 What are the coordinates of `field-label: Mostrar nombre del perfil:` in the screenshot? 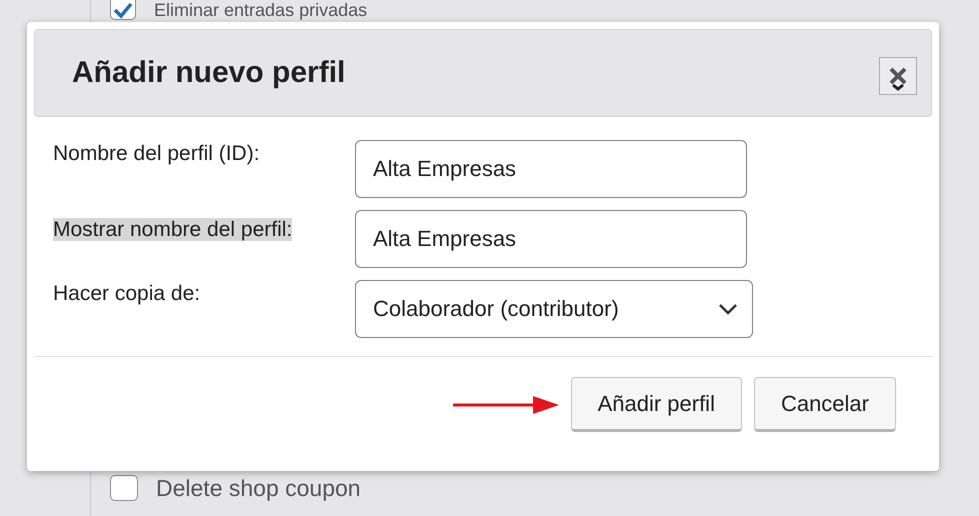 It's located at (172, 229).